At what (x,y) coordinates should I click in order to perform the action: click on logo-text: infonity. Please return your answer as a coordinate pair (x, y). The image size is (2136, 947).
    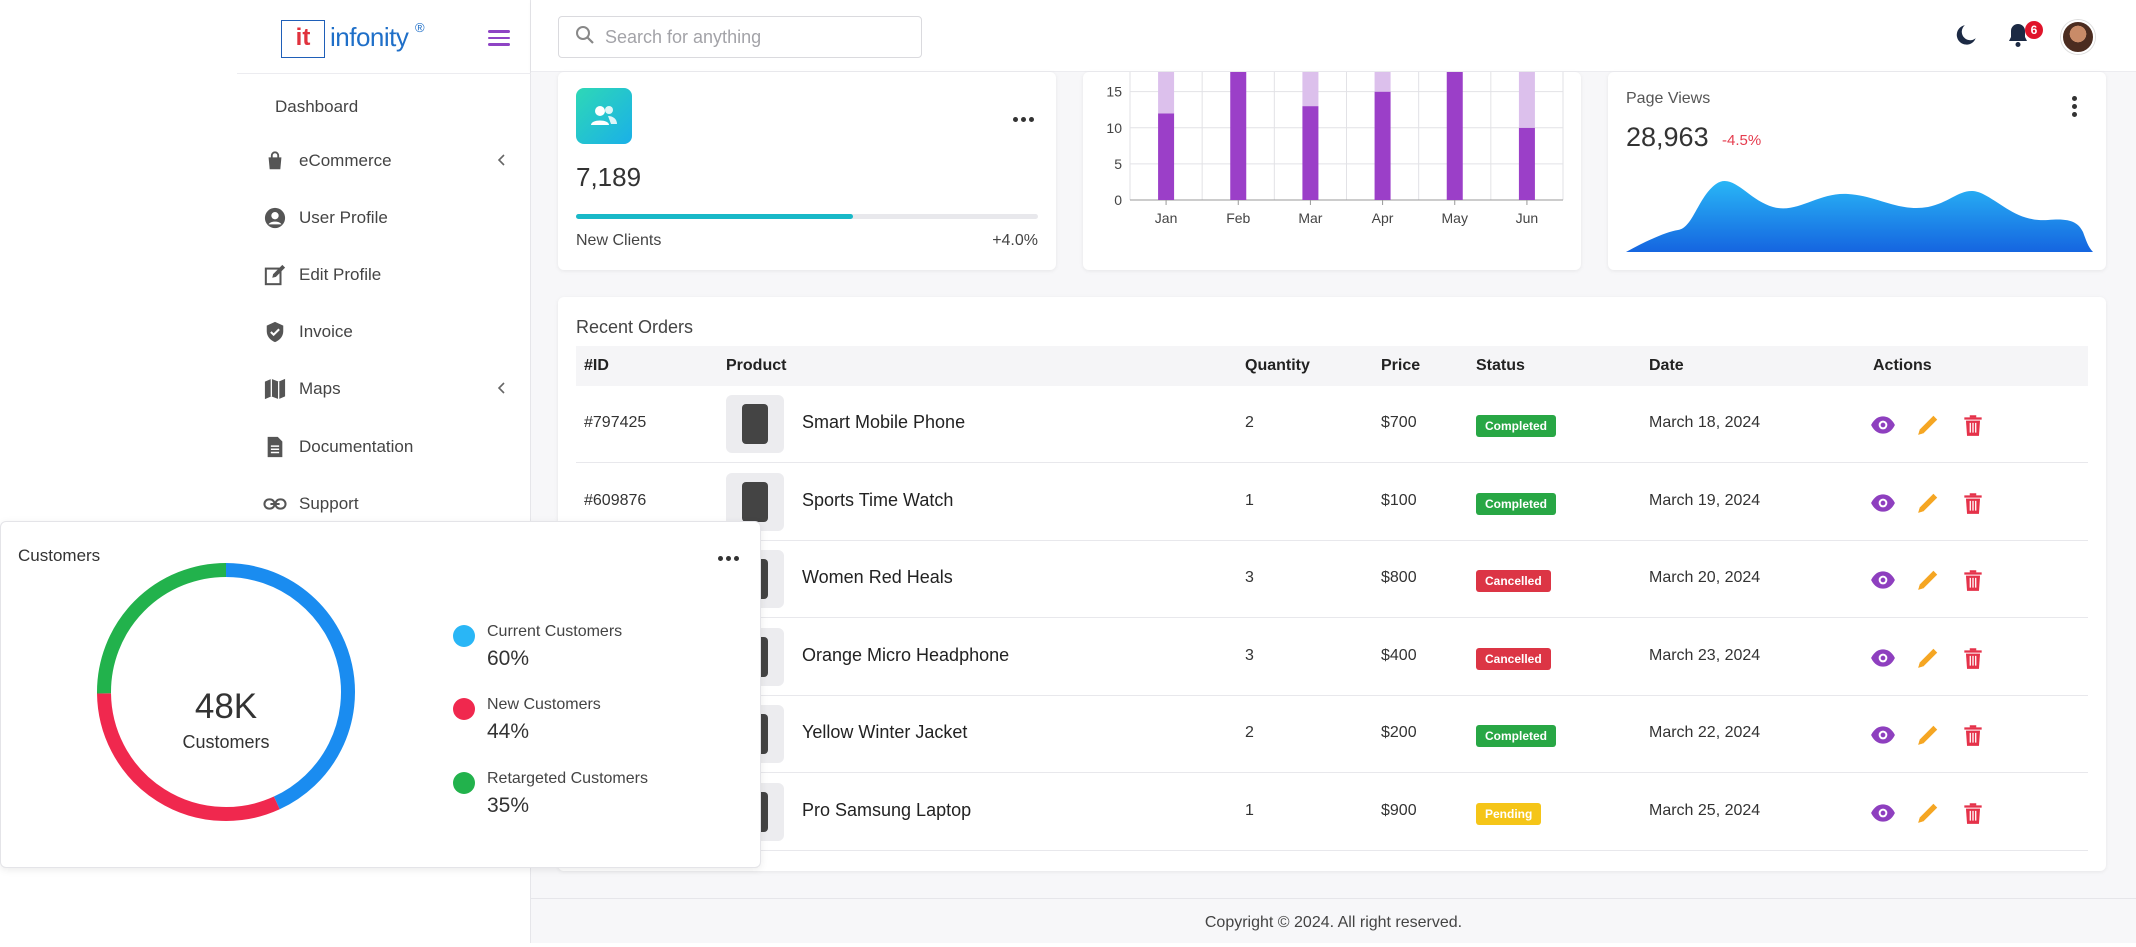
    Looking at the image, I should click on (369, 37).